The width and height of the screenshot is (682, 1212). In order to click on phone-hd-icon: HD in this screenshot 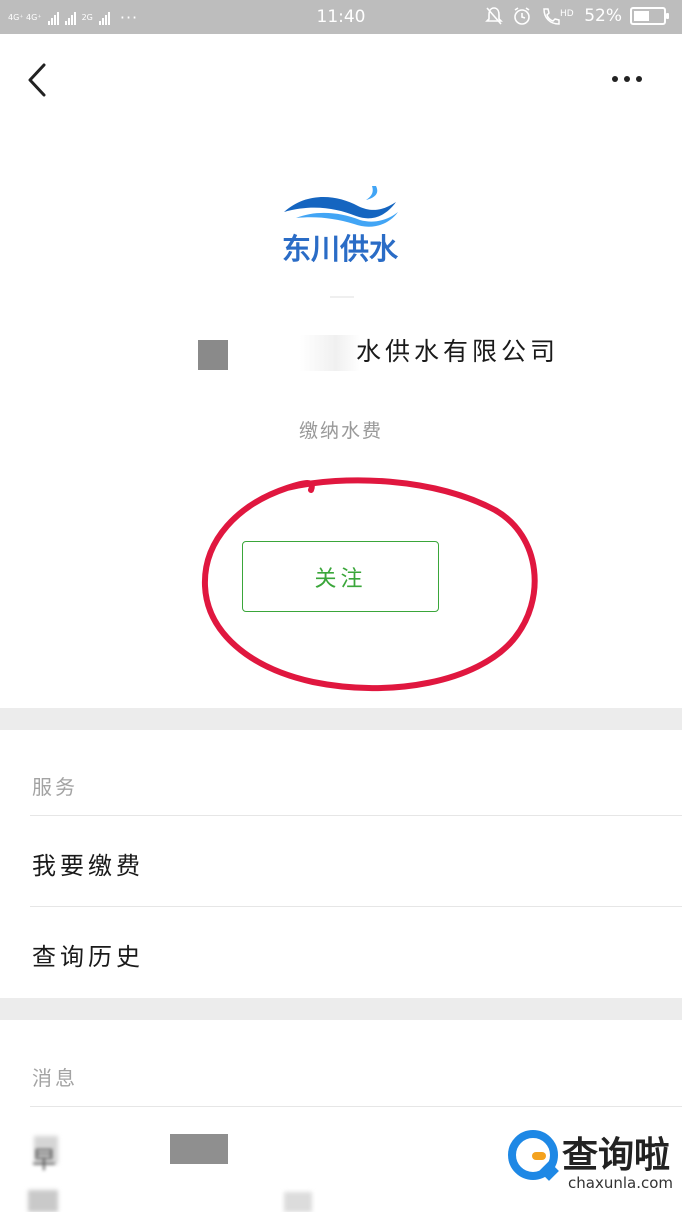, I will do `click(558, 16)`.